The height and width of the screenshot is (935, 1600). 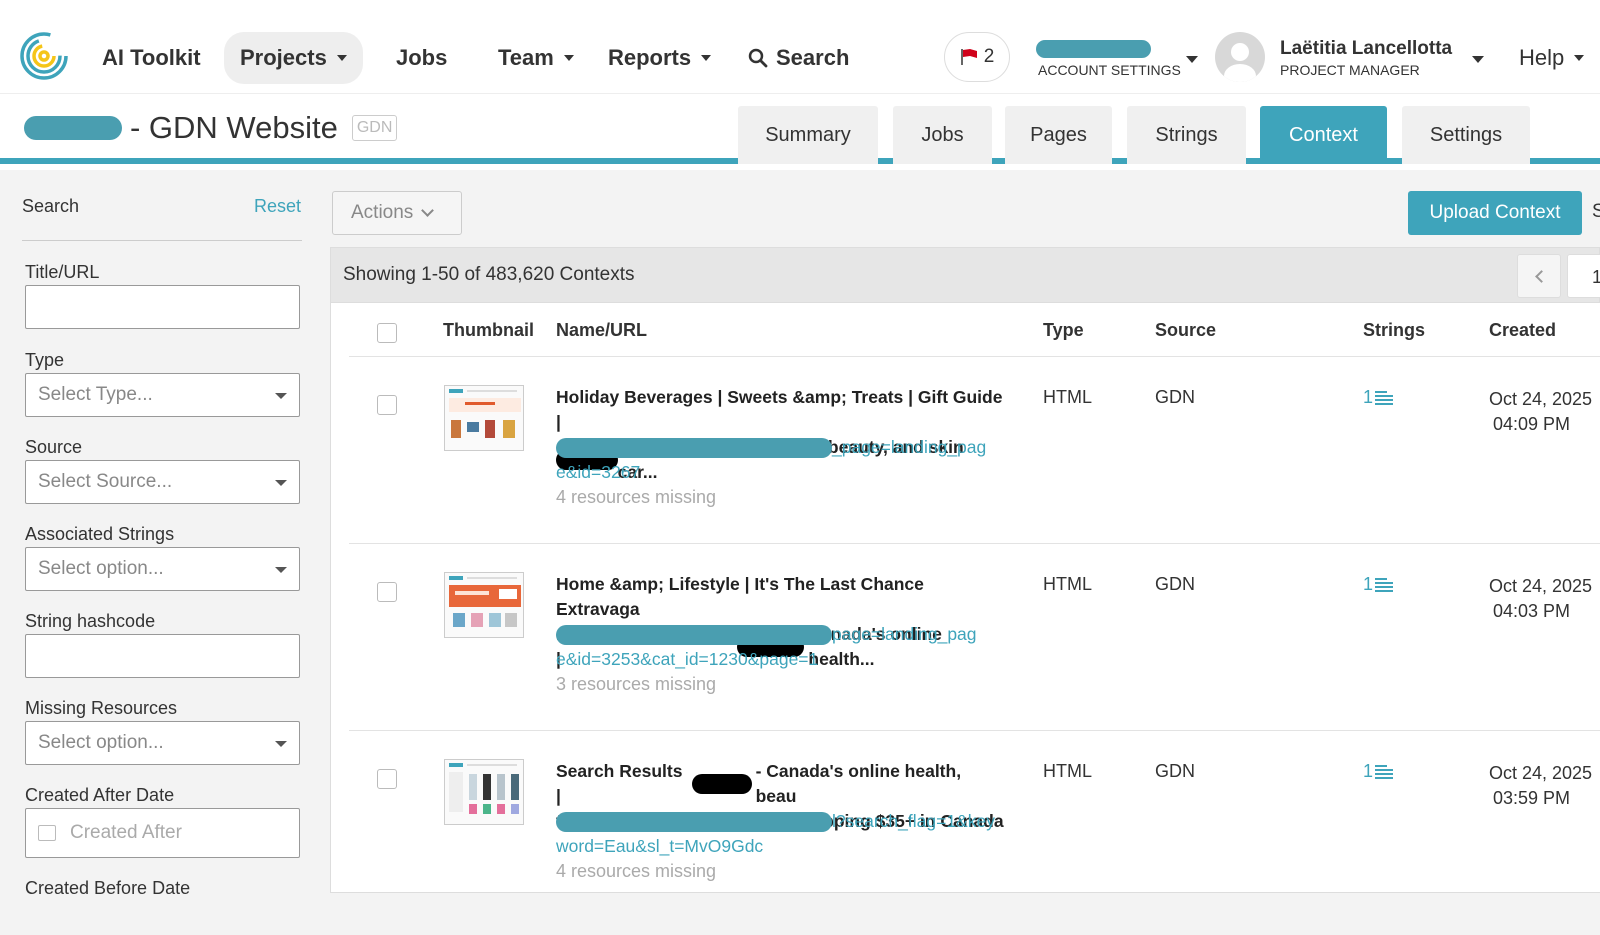 I want to click on account-switcher, so click(x=1093, y=51).